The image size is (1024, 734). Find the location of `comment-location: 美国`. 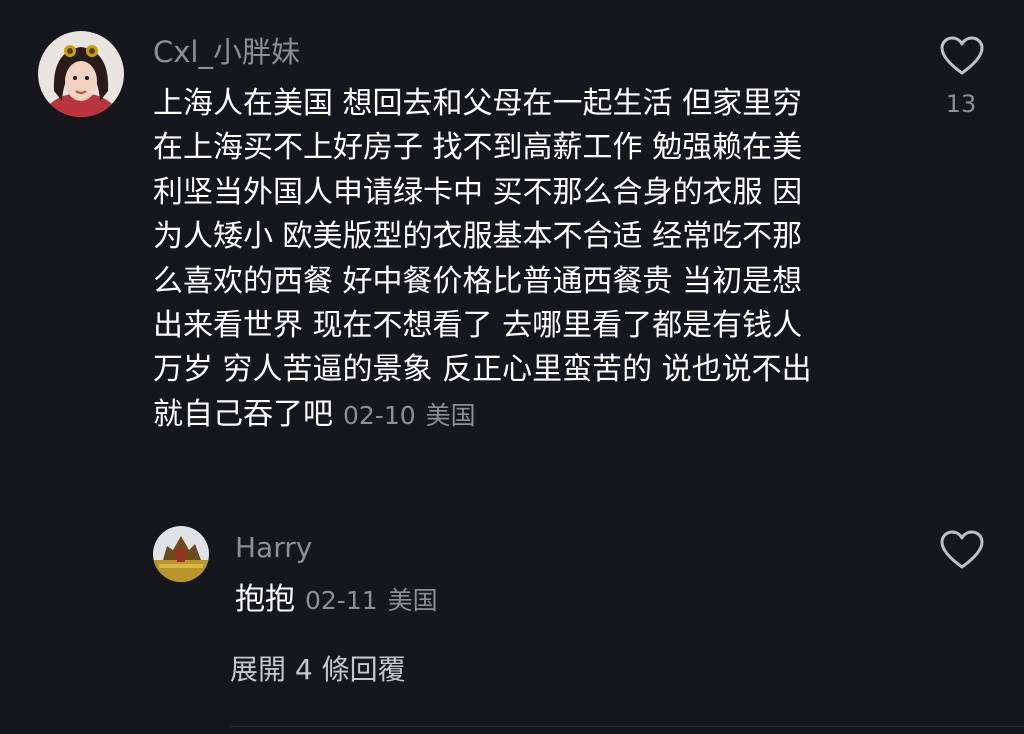

comment-location: 美国 is located at coordinates (450, 415).